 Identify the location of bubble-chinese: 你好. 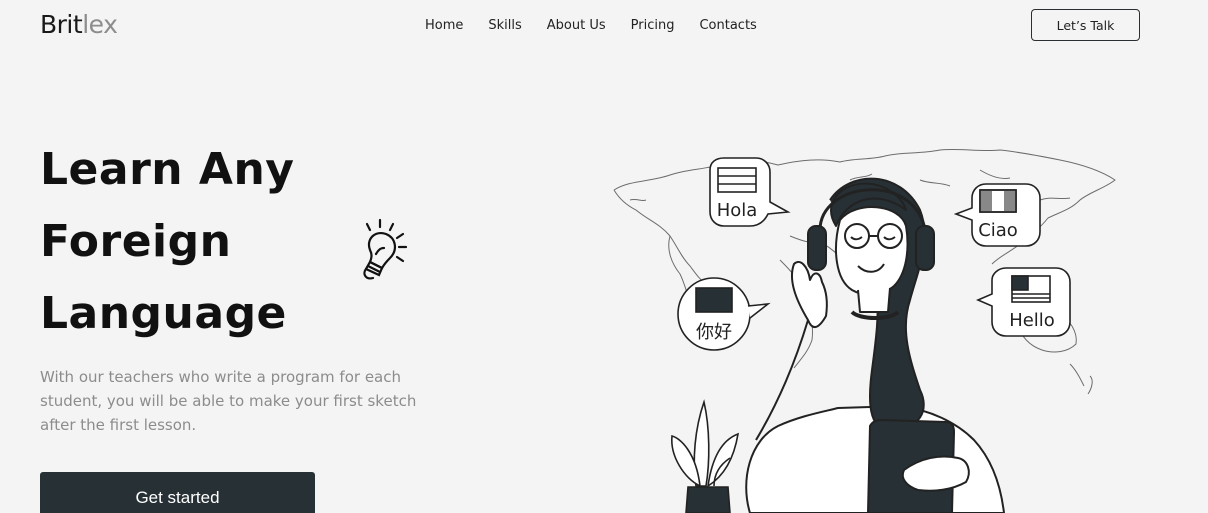
(724, 314).